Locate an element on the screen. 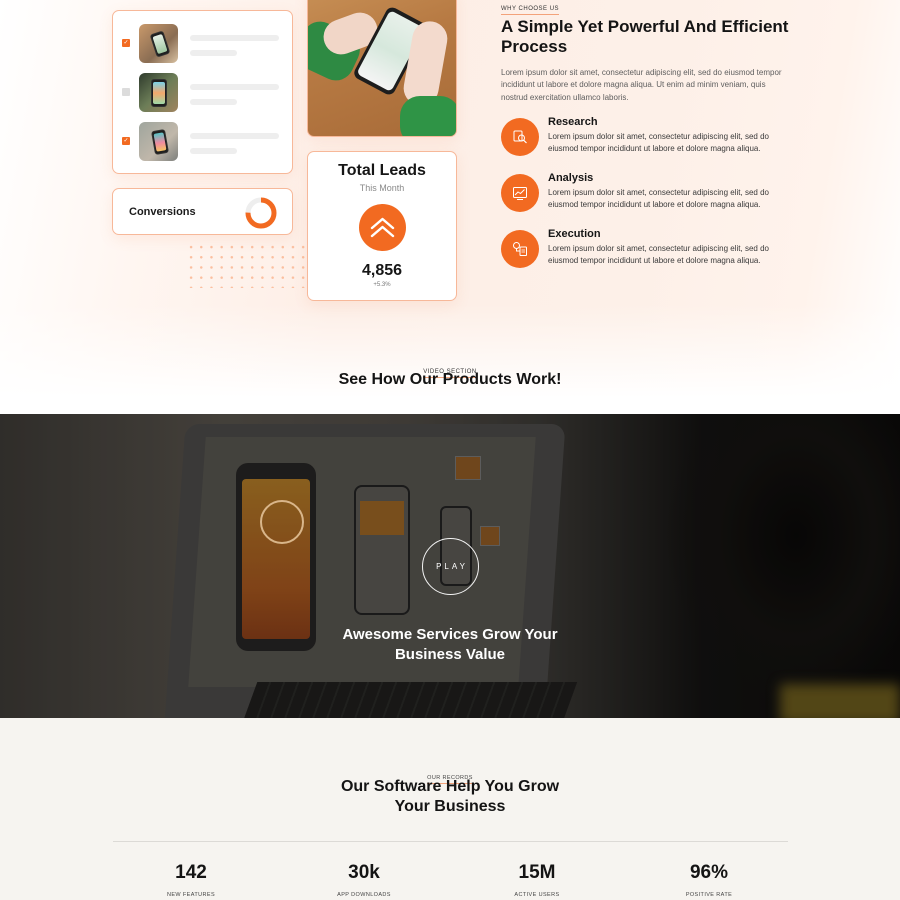 Image resolution: width=900 pixels, height=900 pixels. feature-title: Research is located at coordinates (573, 122).